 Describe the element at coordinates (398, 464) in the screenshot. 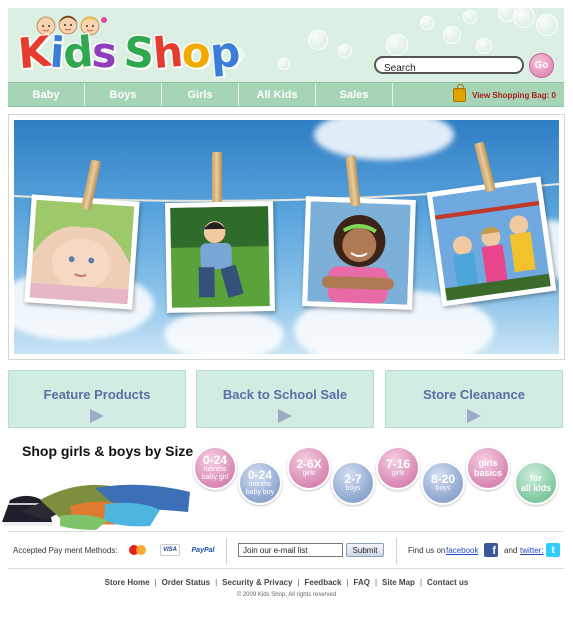

I see `size-button-label: 7-16` at that location.